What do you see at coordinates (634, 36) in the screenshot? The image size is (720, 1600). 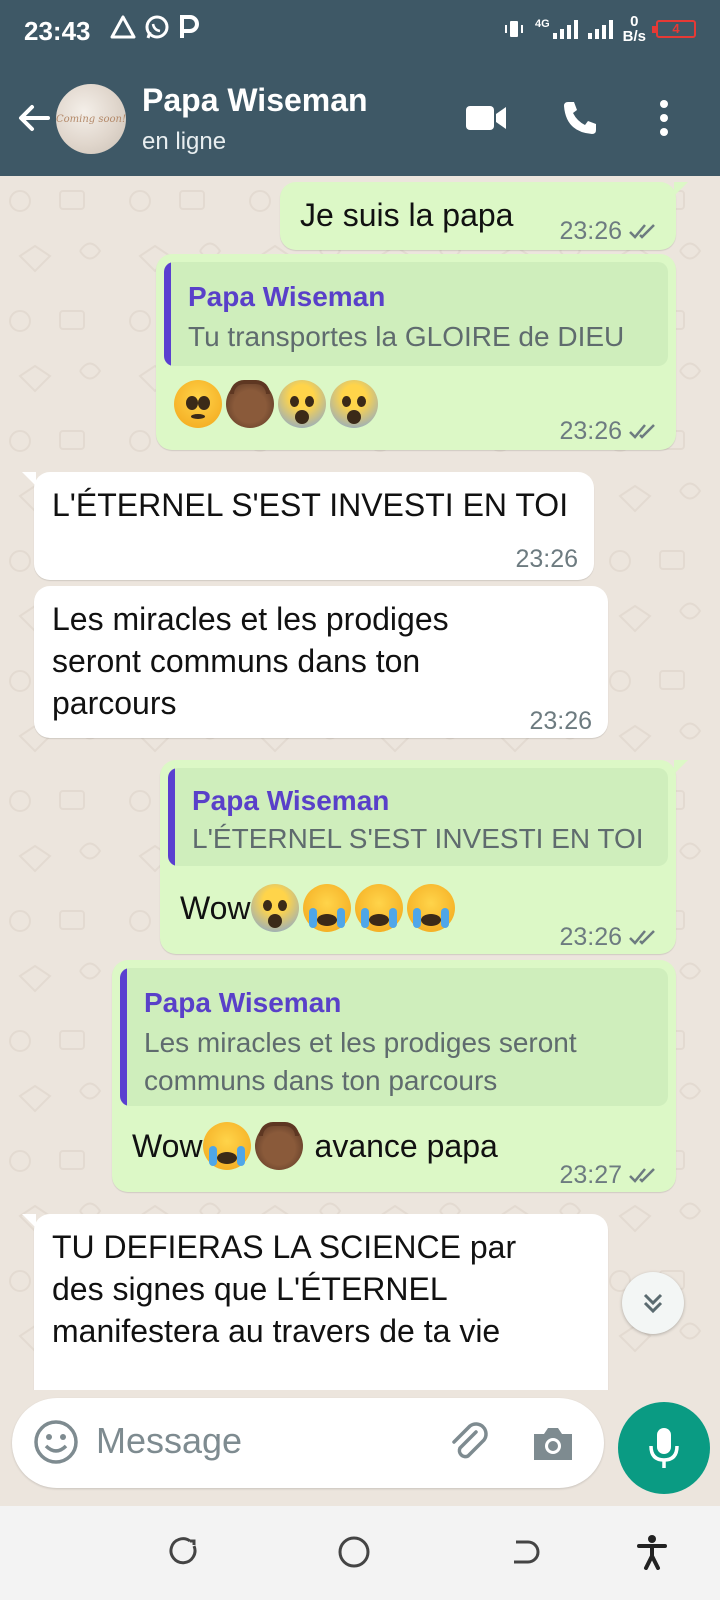 I see `net-speed-unit: B/s` at bounding box center [634, 36].